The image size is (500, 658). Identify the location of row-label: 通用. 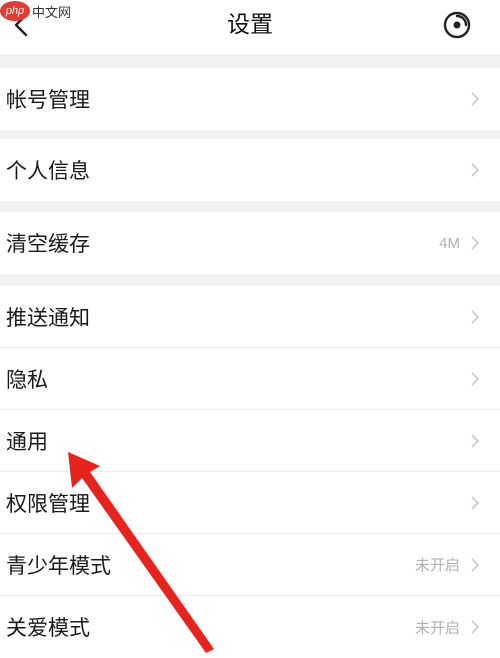
(27, 441).